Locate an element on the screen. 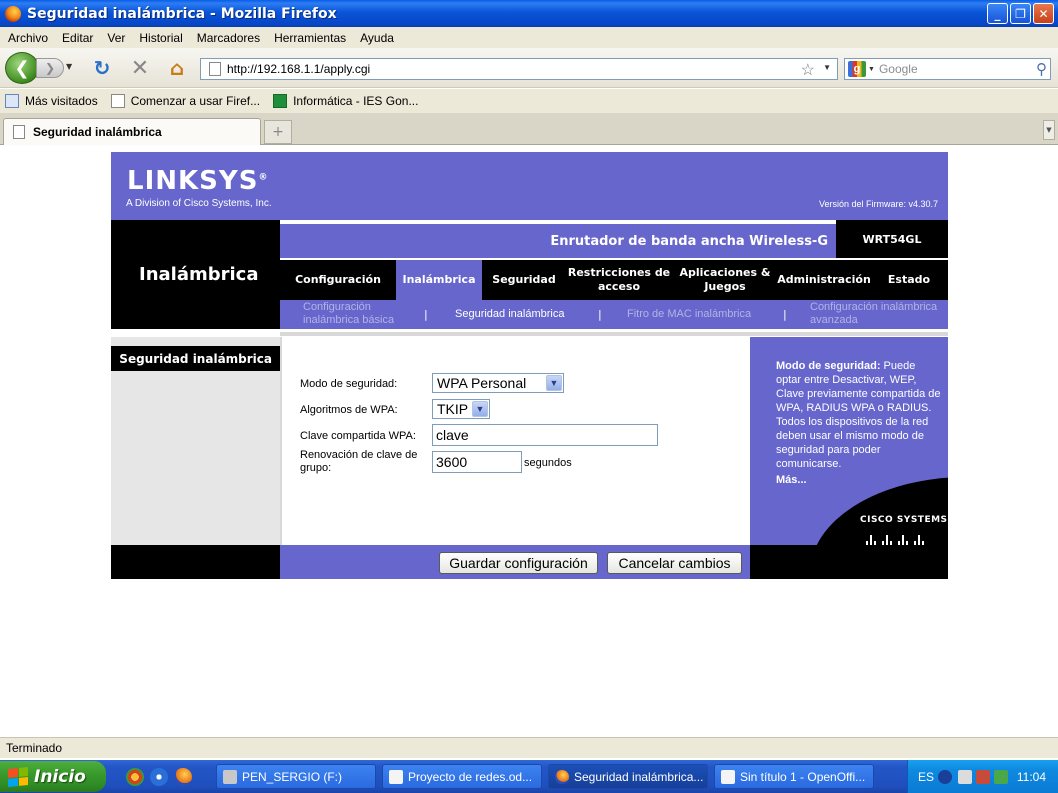  stop-icon: ✕ is located at coordinates (140, 68).